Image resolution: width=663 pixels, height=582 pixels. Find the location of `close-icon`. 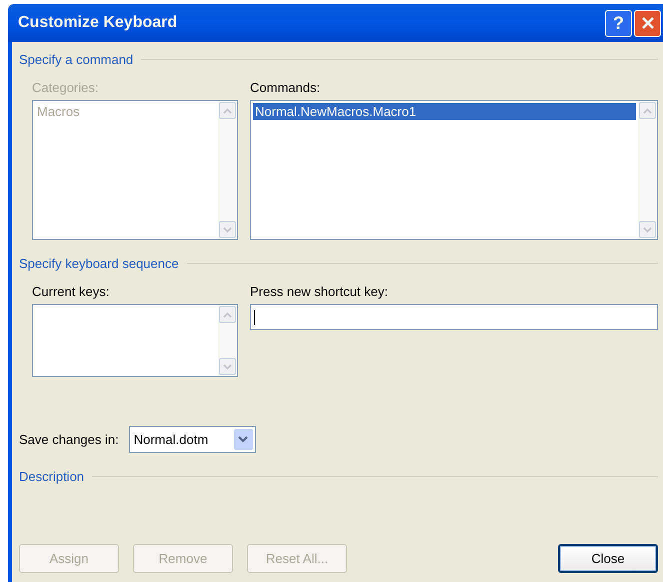

close-icon is located at coordinates (647, 23).